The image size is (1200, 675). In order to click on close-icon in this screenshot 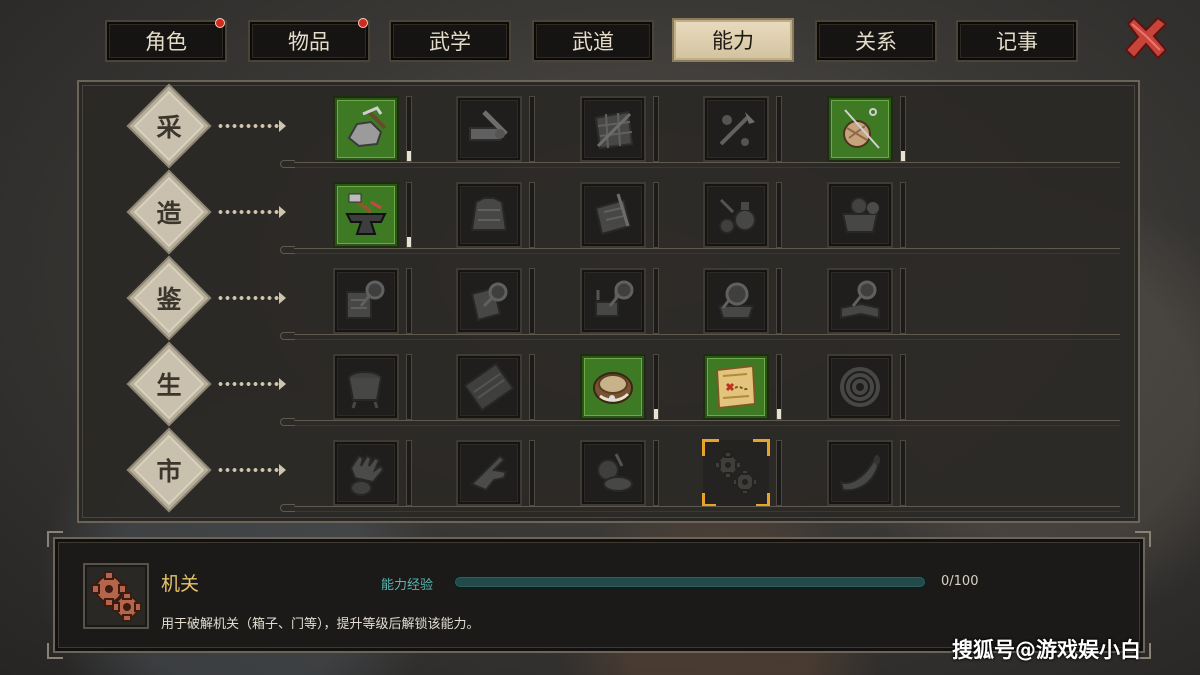, I will do `click(1146, 38)`.